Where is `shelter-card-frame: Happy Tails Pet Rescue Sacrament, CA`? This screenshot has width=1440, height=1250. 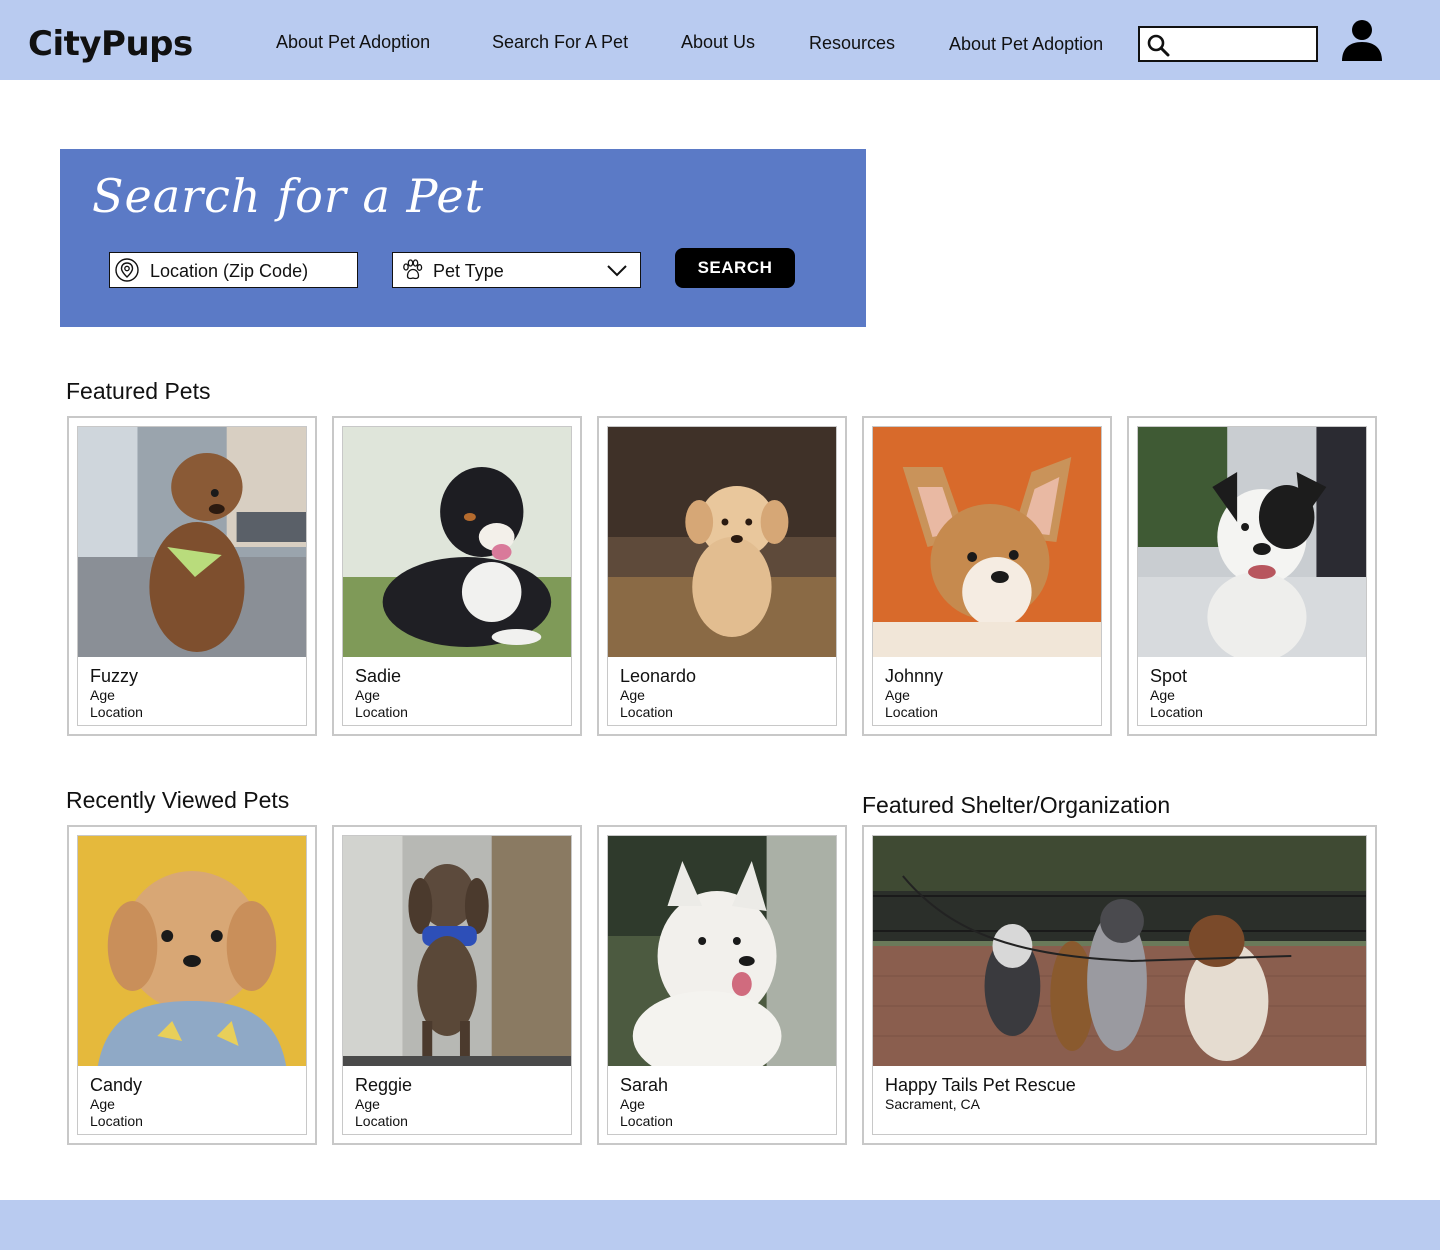
shelter-card-frame: Happy Tails Pet Rescue Sacrament, CA is located at coordinates (1119, 985).